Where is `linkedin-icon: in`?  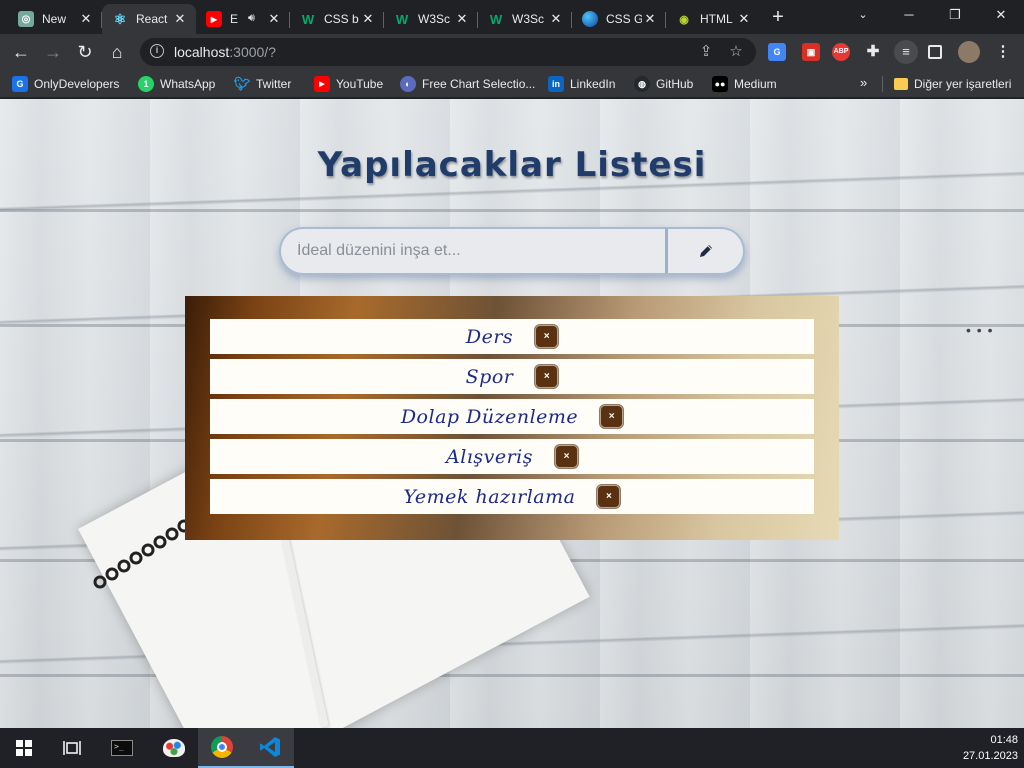
linkedin-icon: in is located at coordinates (556, 84).